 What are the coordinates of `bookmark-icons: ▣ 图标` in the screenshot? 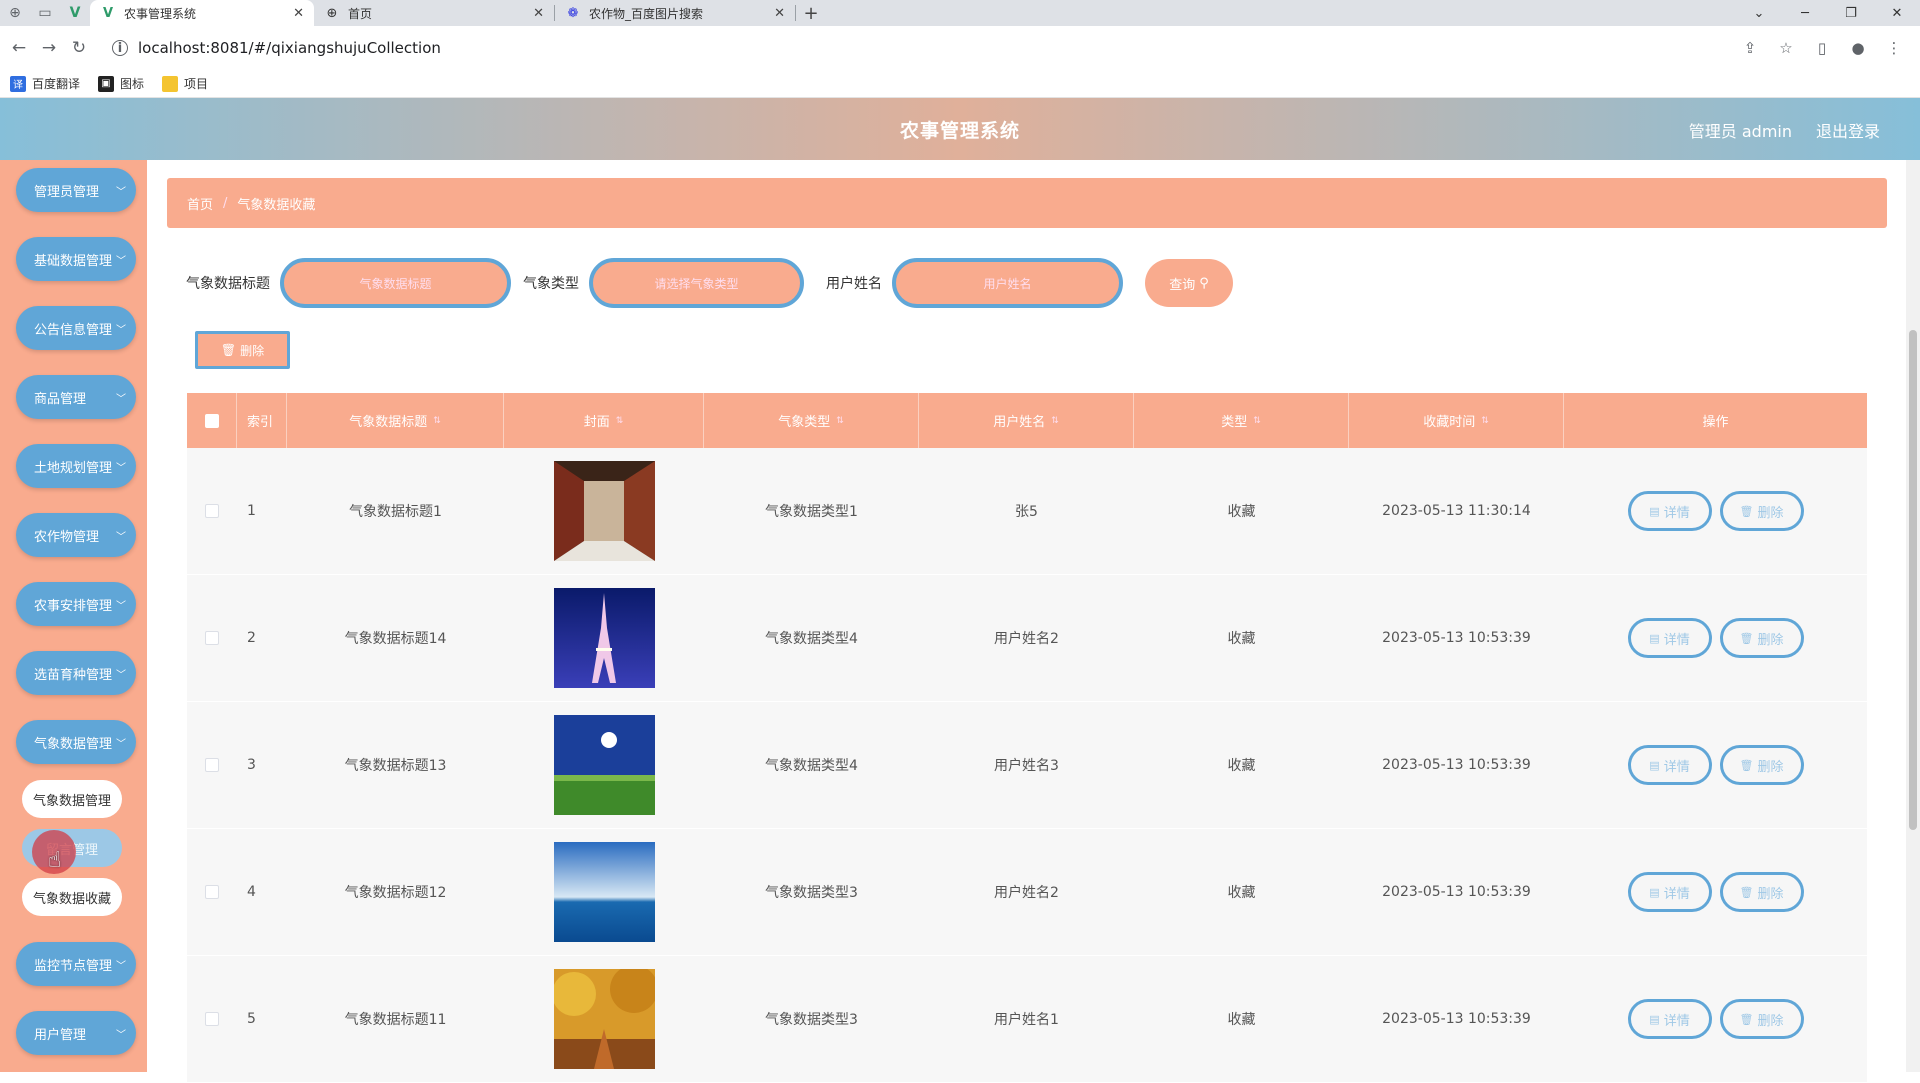 It's located at (121, 83).